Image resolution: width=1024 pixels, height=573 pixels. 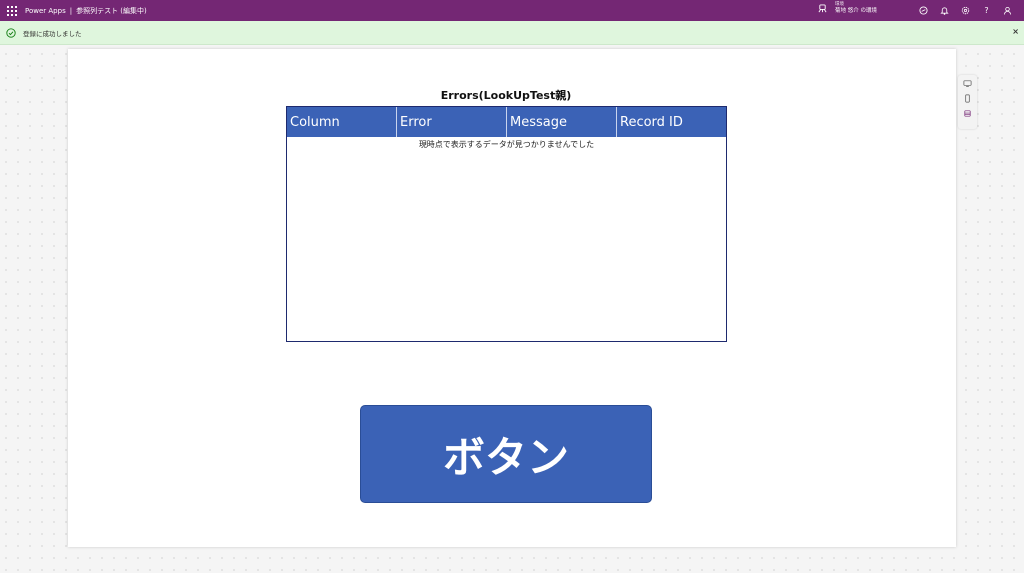 What do you see at coordinates (967, 98) in the screenshot?
I see `mobile-view-icon` at bounding box center [967, 98].